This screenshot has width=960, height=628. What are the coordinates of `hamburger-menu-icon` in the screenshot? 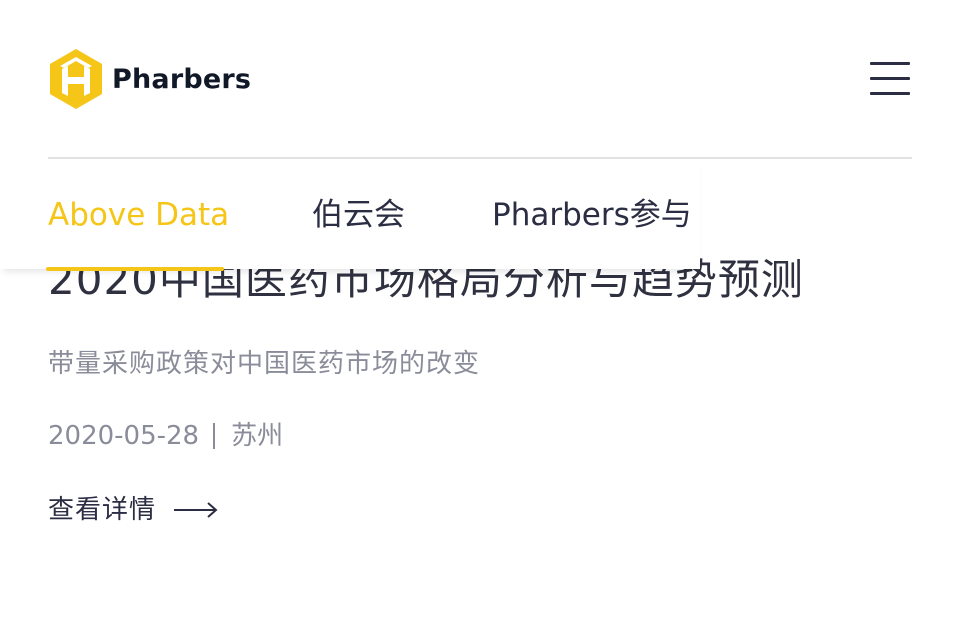 It's located at (890, 79).